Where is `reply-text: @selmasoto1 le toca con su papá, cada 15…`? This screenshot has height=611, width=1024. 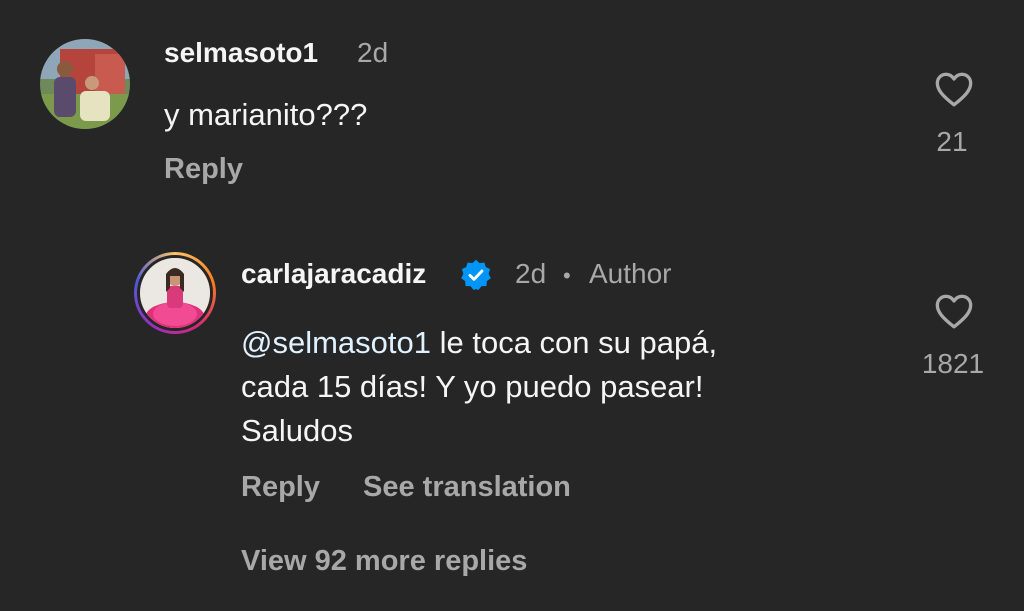
reply-text: @selmasoto1 le toca con su papá, cada 15… is located at coordinates (561, 387).